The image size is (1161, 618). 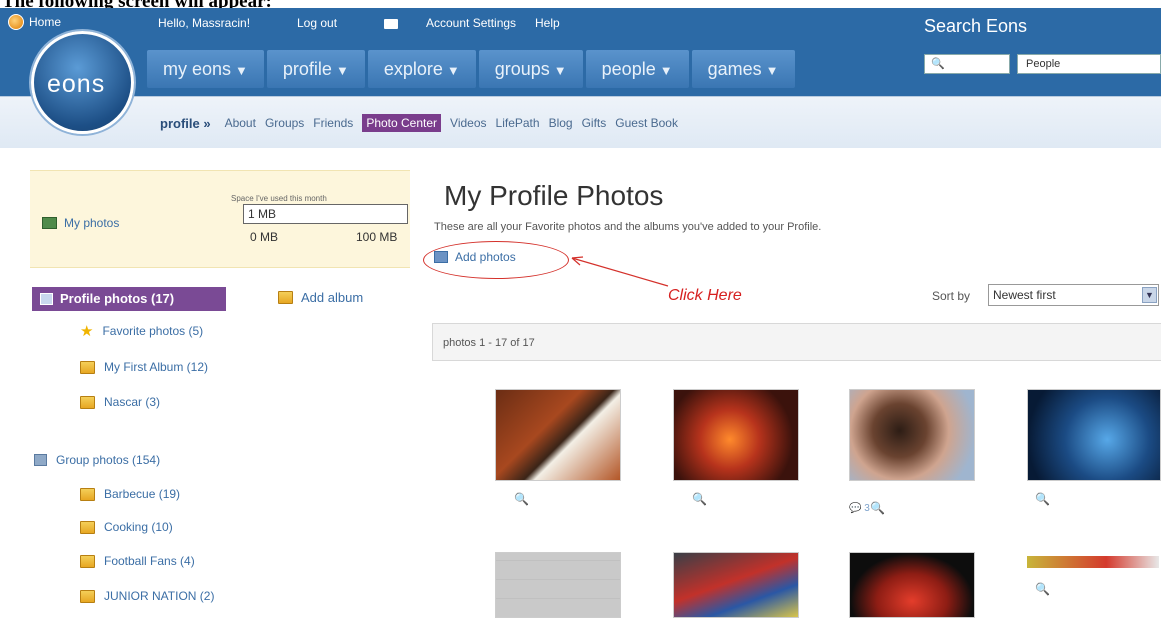 I want to click on group-icon, so click(x=40, y=460).